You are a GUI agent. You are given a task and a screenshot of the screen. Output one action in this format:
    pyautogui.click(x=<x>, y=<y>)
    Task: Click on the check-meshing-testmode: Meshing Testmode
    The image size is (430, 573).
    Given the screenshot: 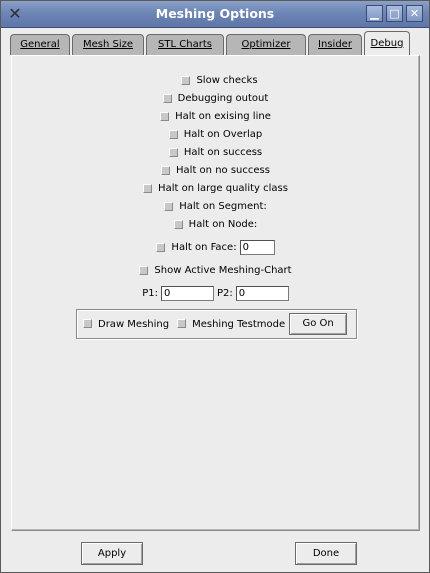 What is the action you would take?
    pyautogui.click(x=231, y=324)
    